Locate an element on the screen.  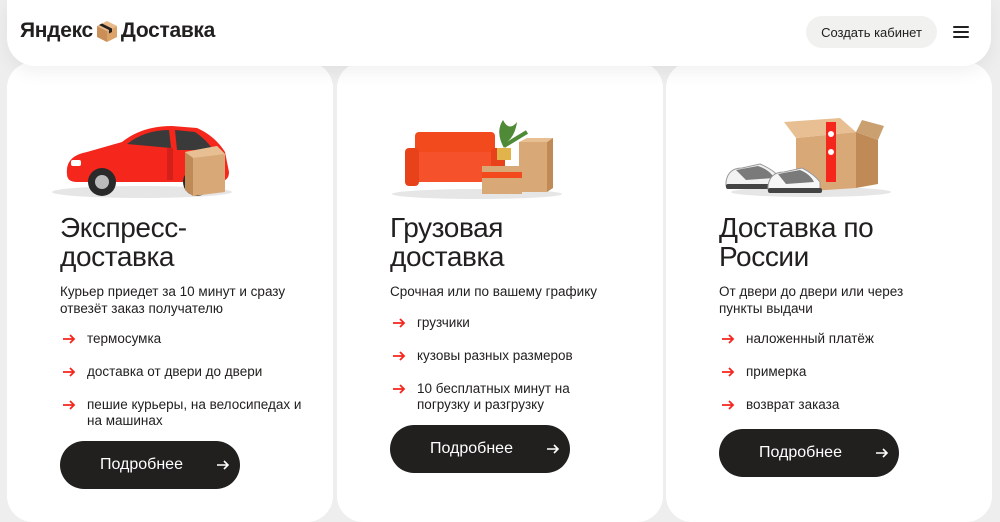
card-subtitle: Срочная или по вашему графику is located at coordinates (494, 291).